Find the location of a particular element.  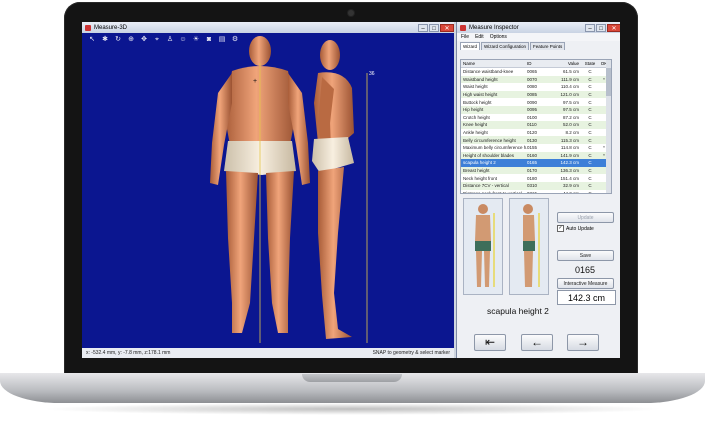

auto-update-label: Auto Update is located at coordinates (580, 228).